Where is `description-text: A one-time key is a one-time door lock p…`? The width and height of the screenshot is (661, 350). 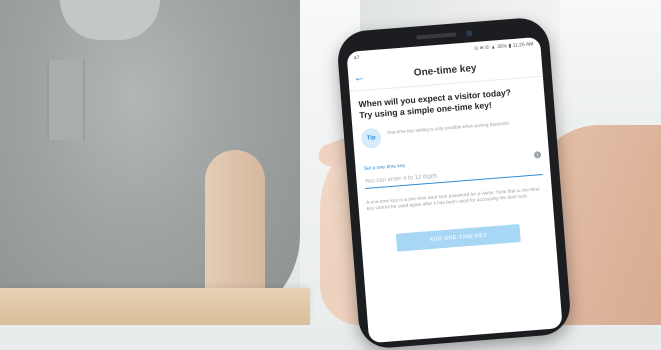
description-text: A one-time key is a one-time door lock p… is located at coordinates (453, 200).